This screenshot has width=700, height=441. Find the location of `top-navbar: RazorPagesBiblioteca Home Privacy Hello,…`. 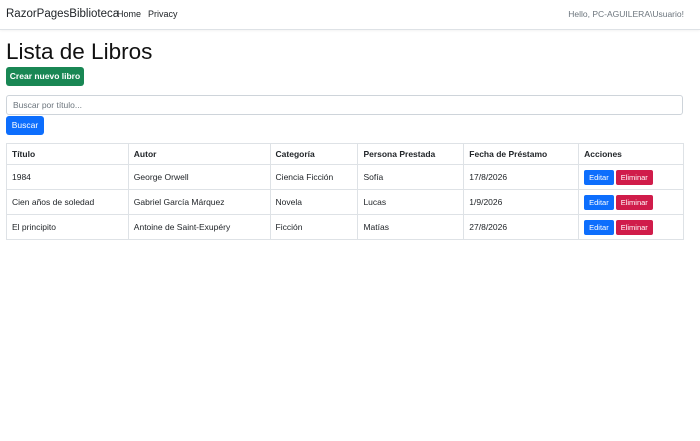

top-navbar: RazorPagesBiblioteca Home Privacy Hello,… is located at coordinates (350, 15).